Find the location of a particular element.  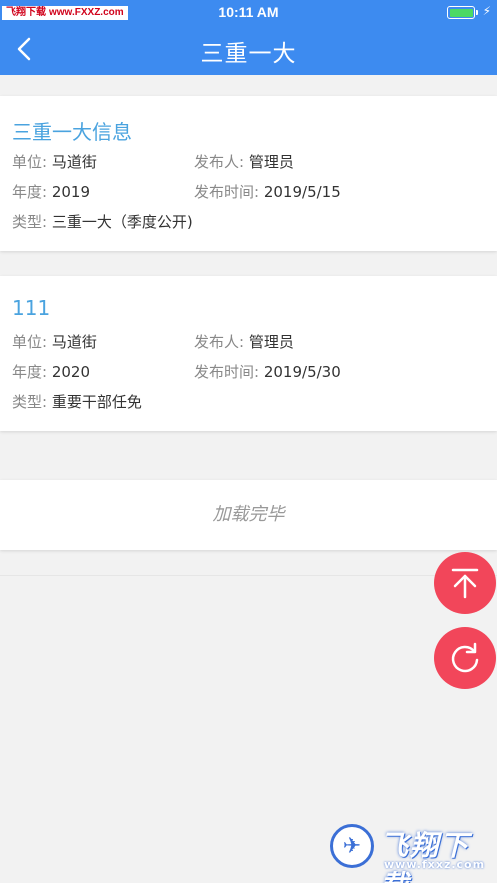

status-time: 10:11 AM is located at coordinates (248, 12).